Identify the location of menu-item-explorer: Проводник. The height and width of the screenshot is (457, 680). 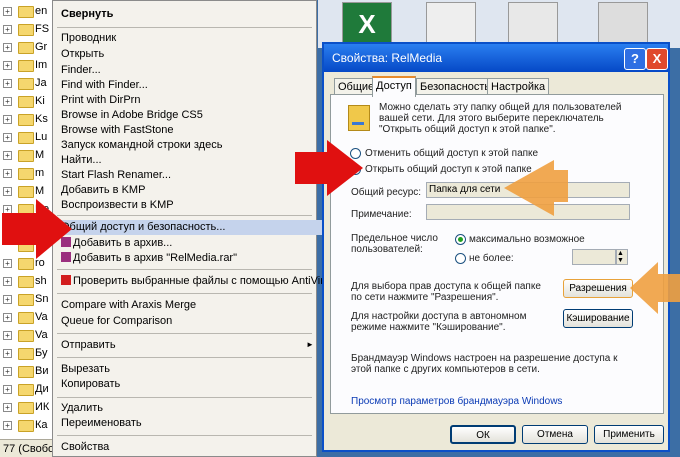
(88, 38).